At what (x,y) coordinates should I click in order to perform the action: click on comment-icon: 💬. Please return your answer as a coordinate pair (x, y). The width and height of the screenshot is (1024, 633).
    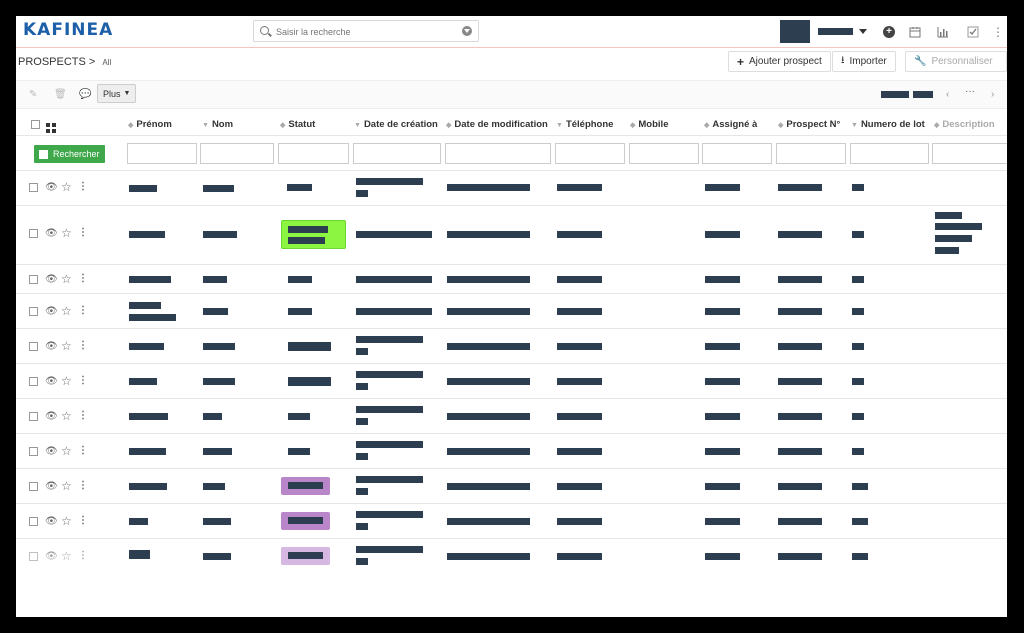
    Looking at the image, I should click on (85, 94).